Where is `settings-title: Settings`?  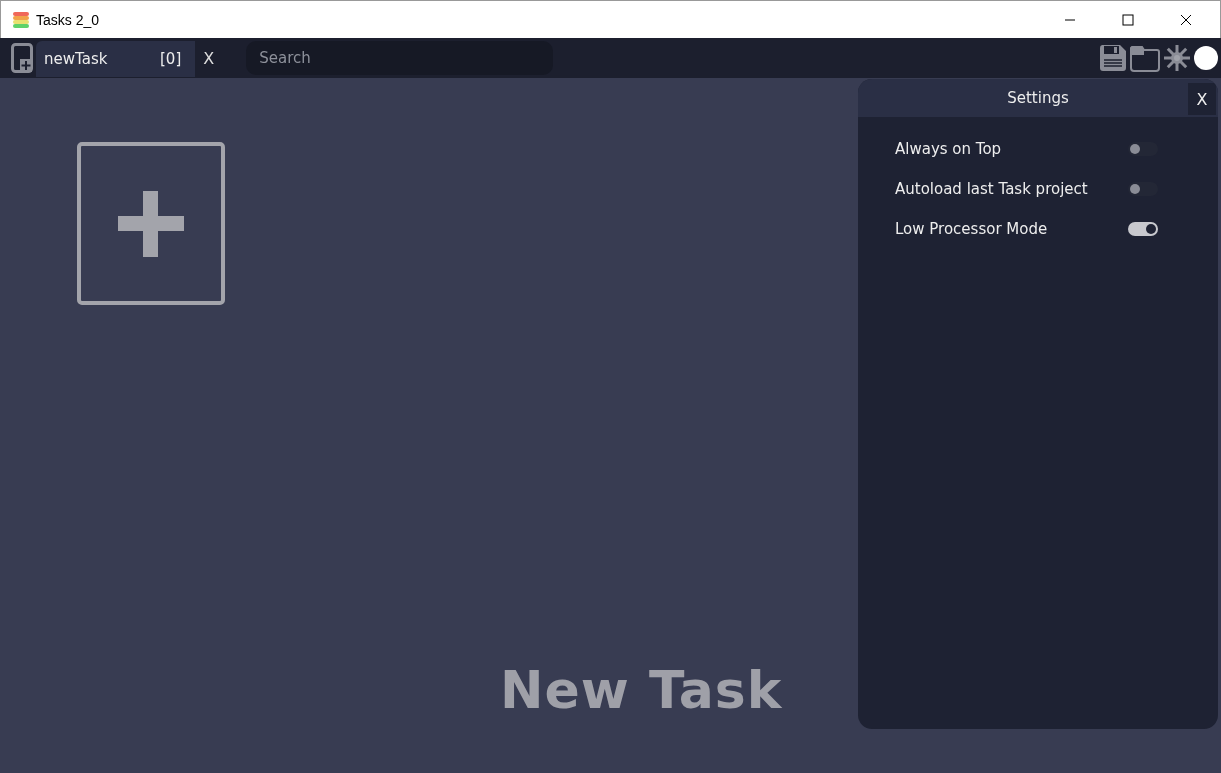
settings-title: Settings is located at coordinates (1038, 98).